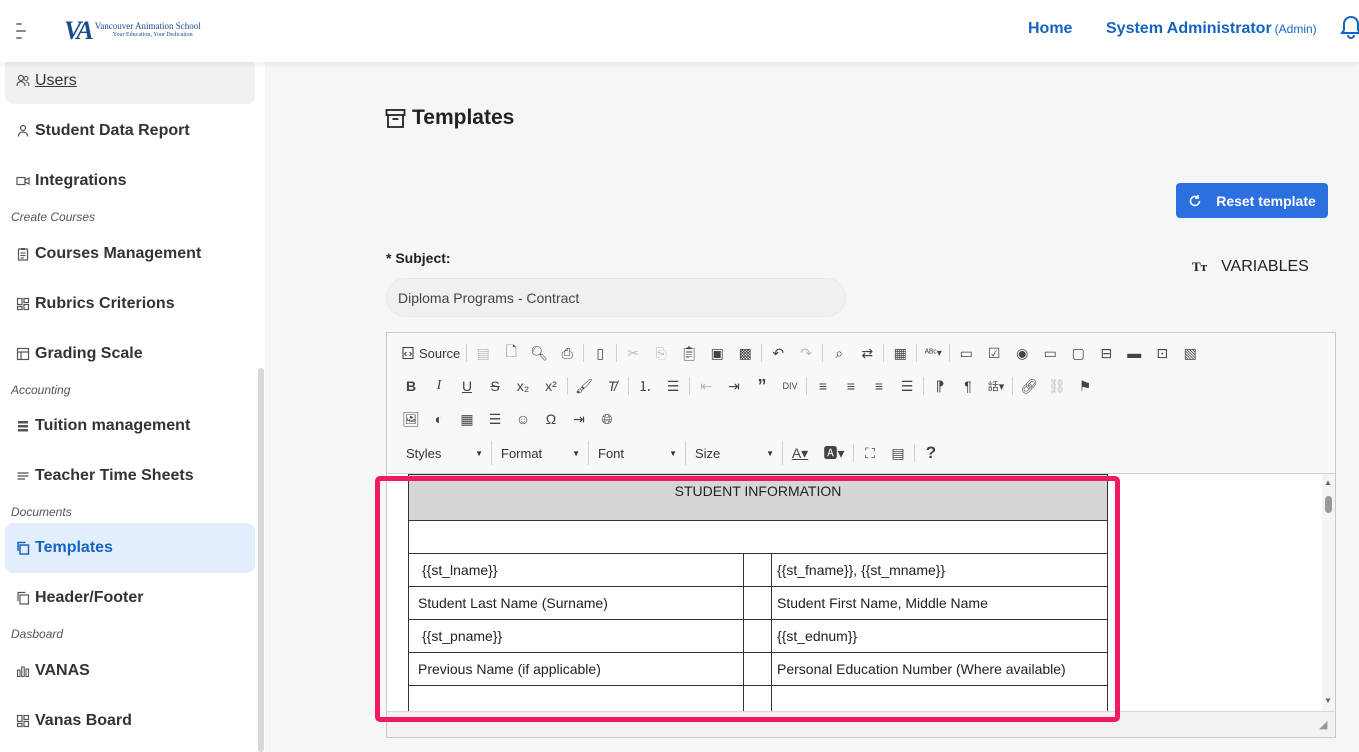  What do you see at coordinates (851, 386) in the screenshot?
I see `align-center-icon: ≡` at bounding box center [851, 386].